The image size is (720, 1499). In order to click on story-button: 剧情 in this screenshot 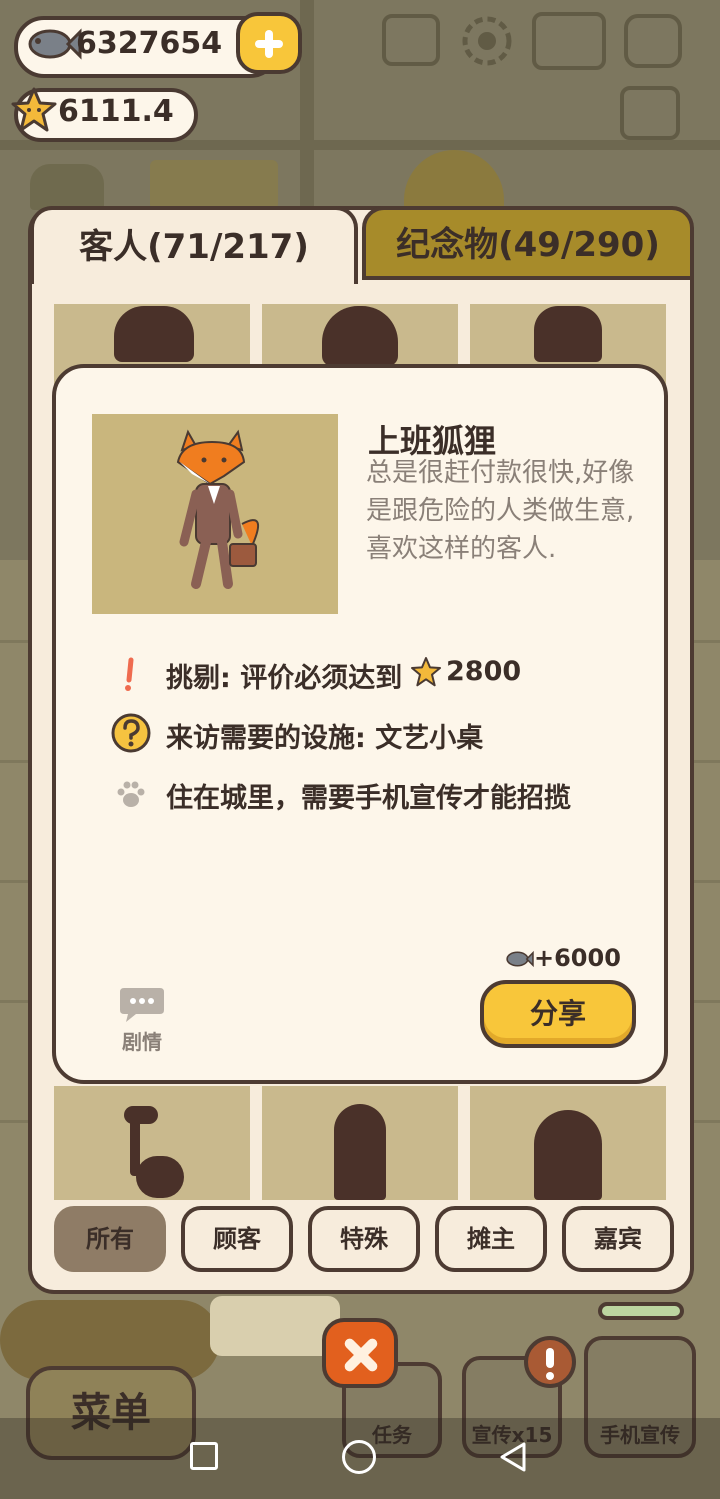, I will do `click(142, 1019)`.